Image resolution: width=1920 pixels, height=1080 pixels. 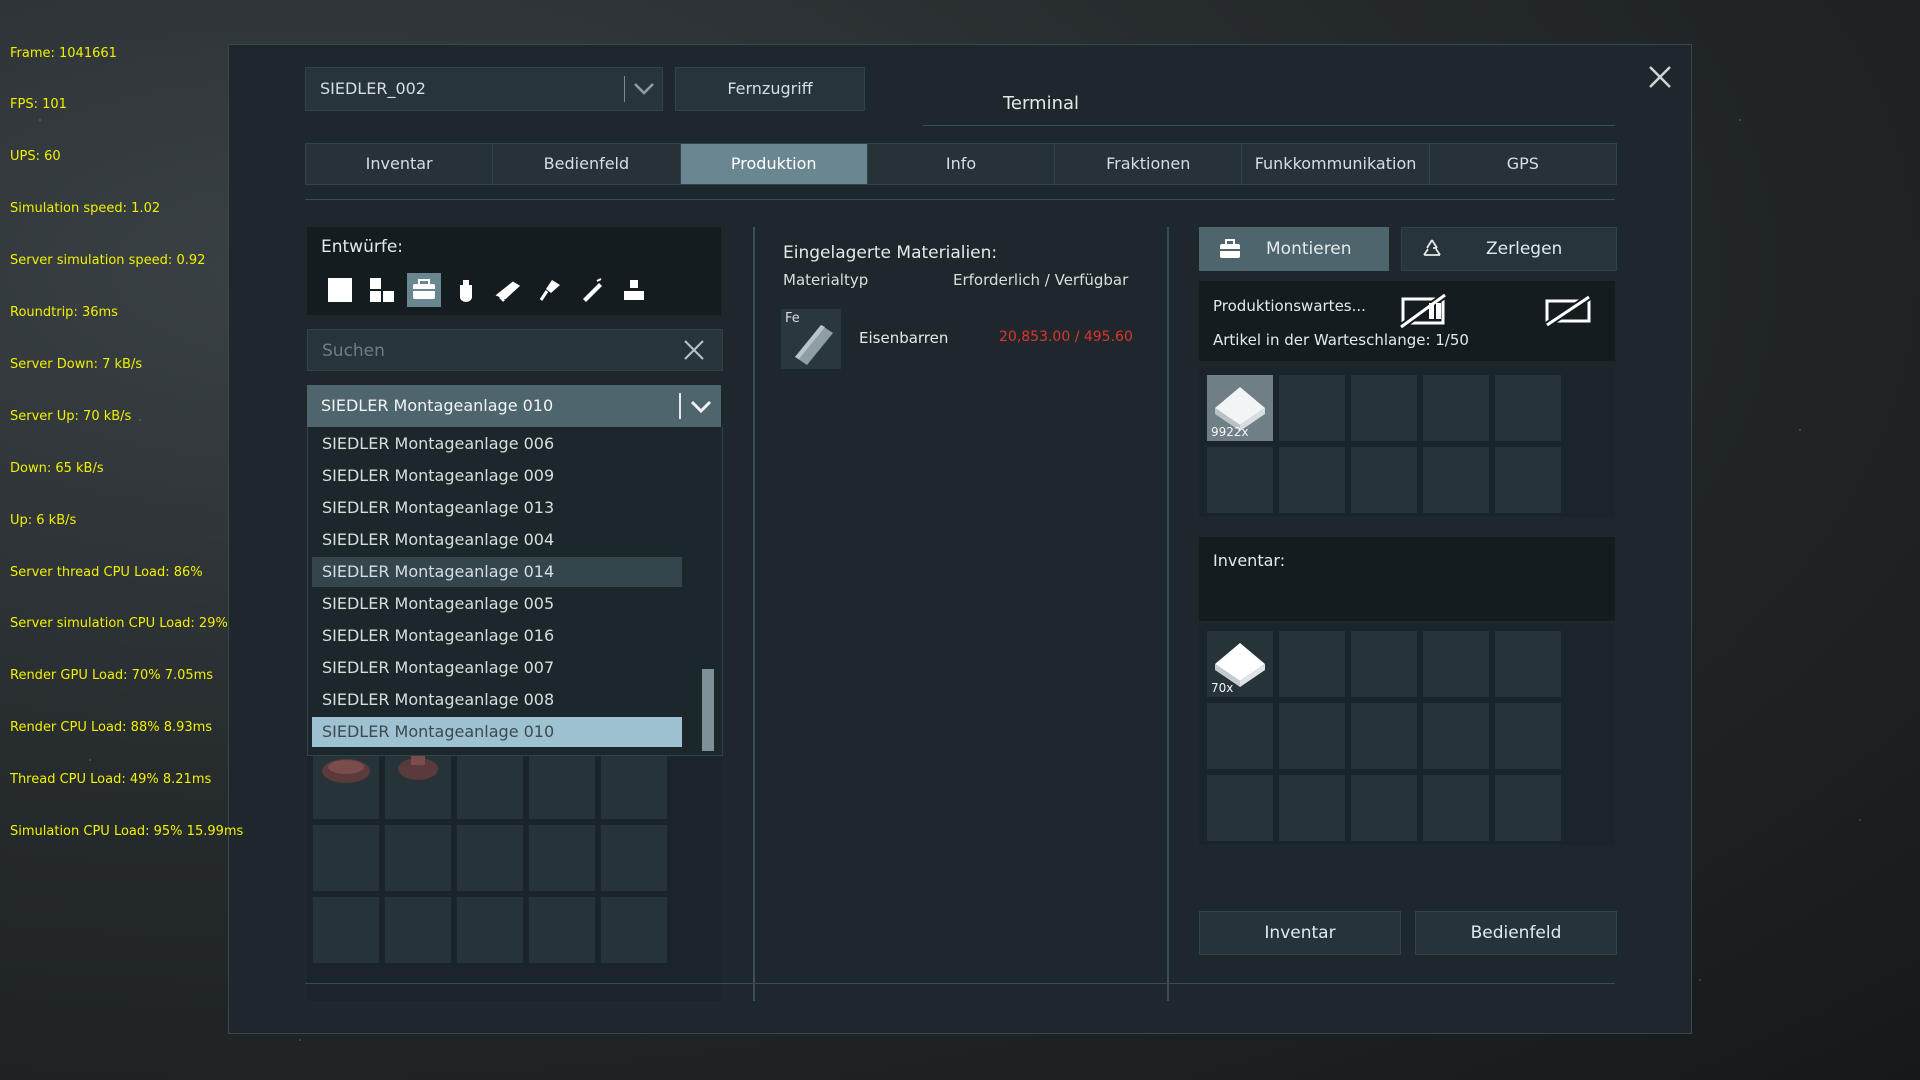 What do you see at coordinates (708, 590) in the screenshot?
I see `dropdown-scrollbar` at bounding box center [708, 590].